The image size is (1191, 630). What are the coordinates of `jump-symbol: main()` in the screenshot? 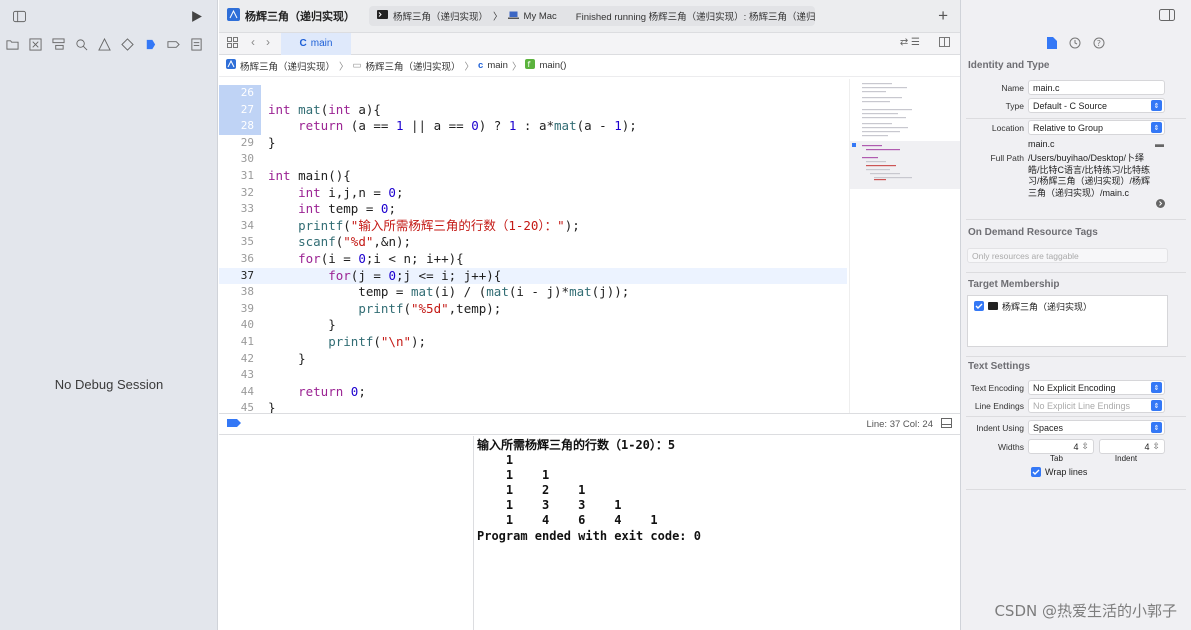 It's located at (552, 65).